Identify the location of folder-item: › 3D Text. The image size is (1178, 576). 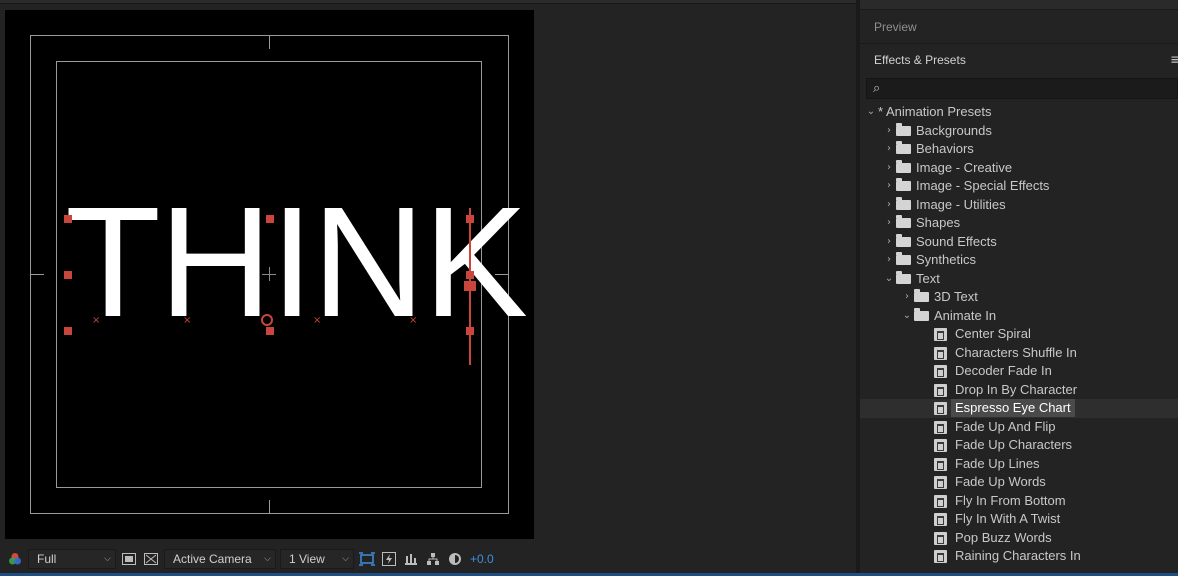
(1019, 297).